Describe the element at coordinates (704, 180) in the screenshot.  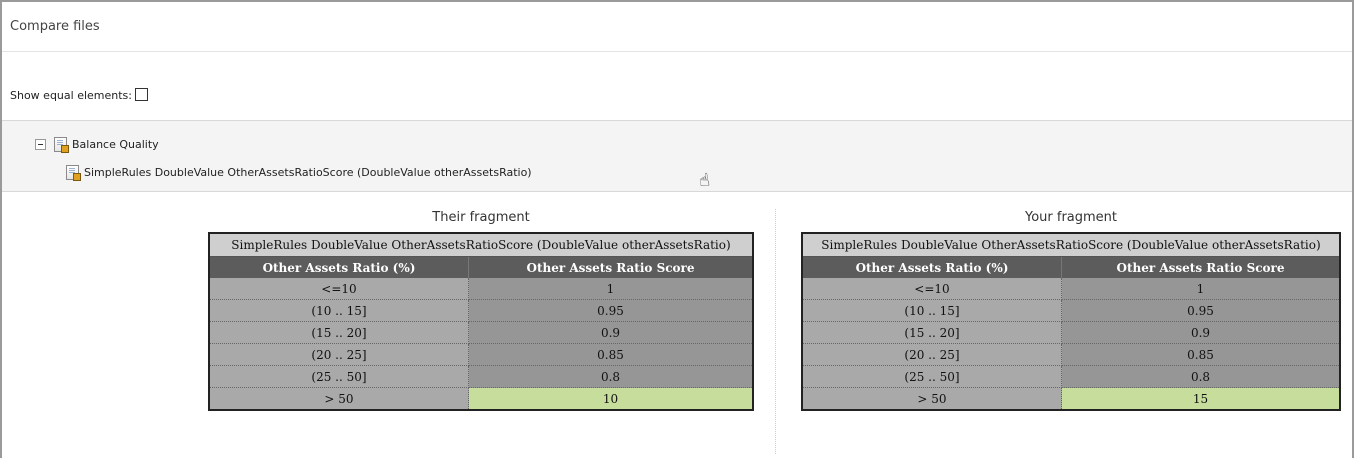
I see `hand-pointer-icon: ☝` at that location.